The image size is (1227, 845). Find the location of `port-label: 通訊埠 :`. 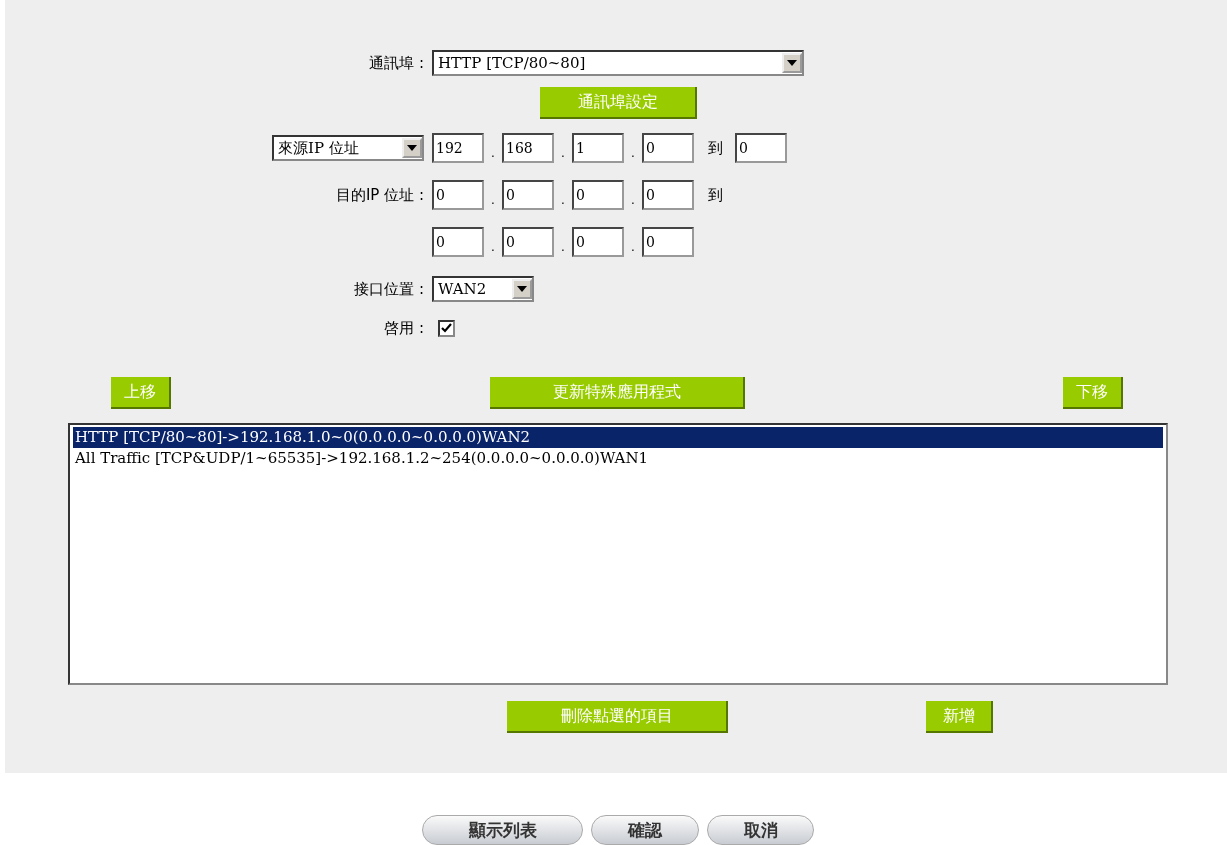

port-label: 通訊埠 : is located at coordinates (396, 63).